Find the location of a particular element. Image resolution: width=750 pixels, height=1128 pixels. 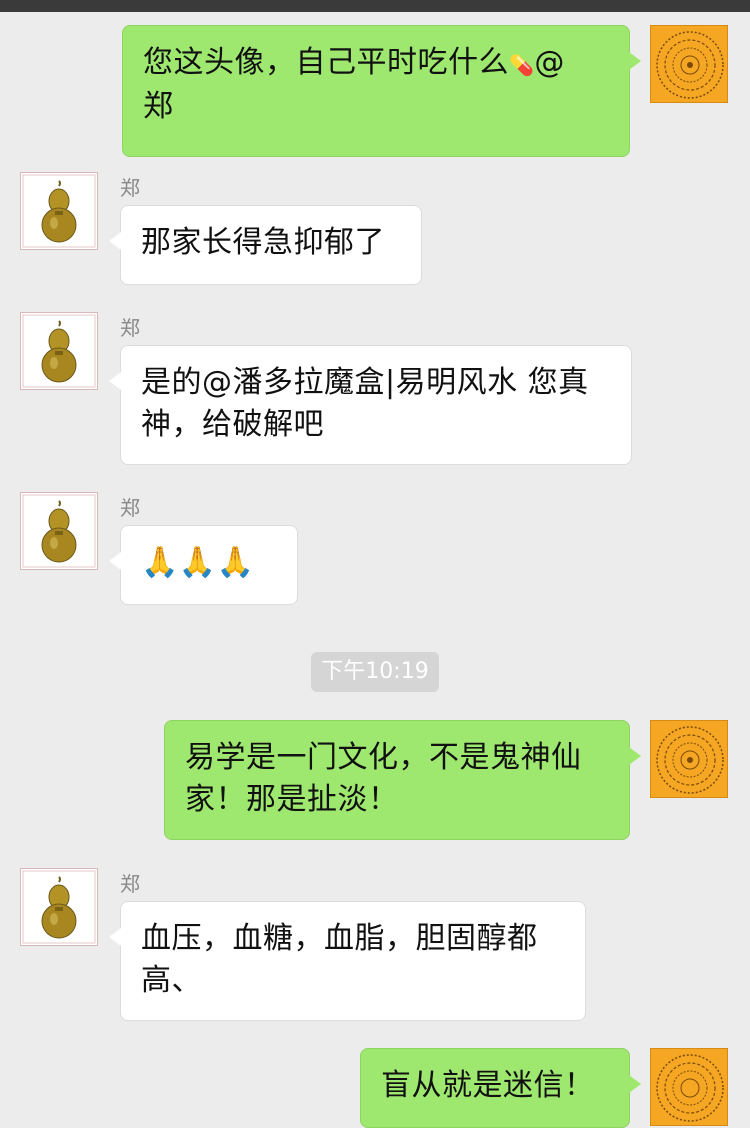

timestamp-badge: 下午10:19 is located at coordinates (375, 672).